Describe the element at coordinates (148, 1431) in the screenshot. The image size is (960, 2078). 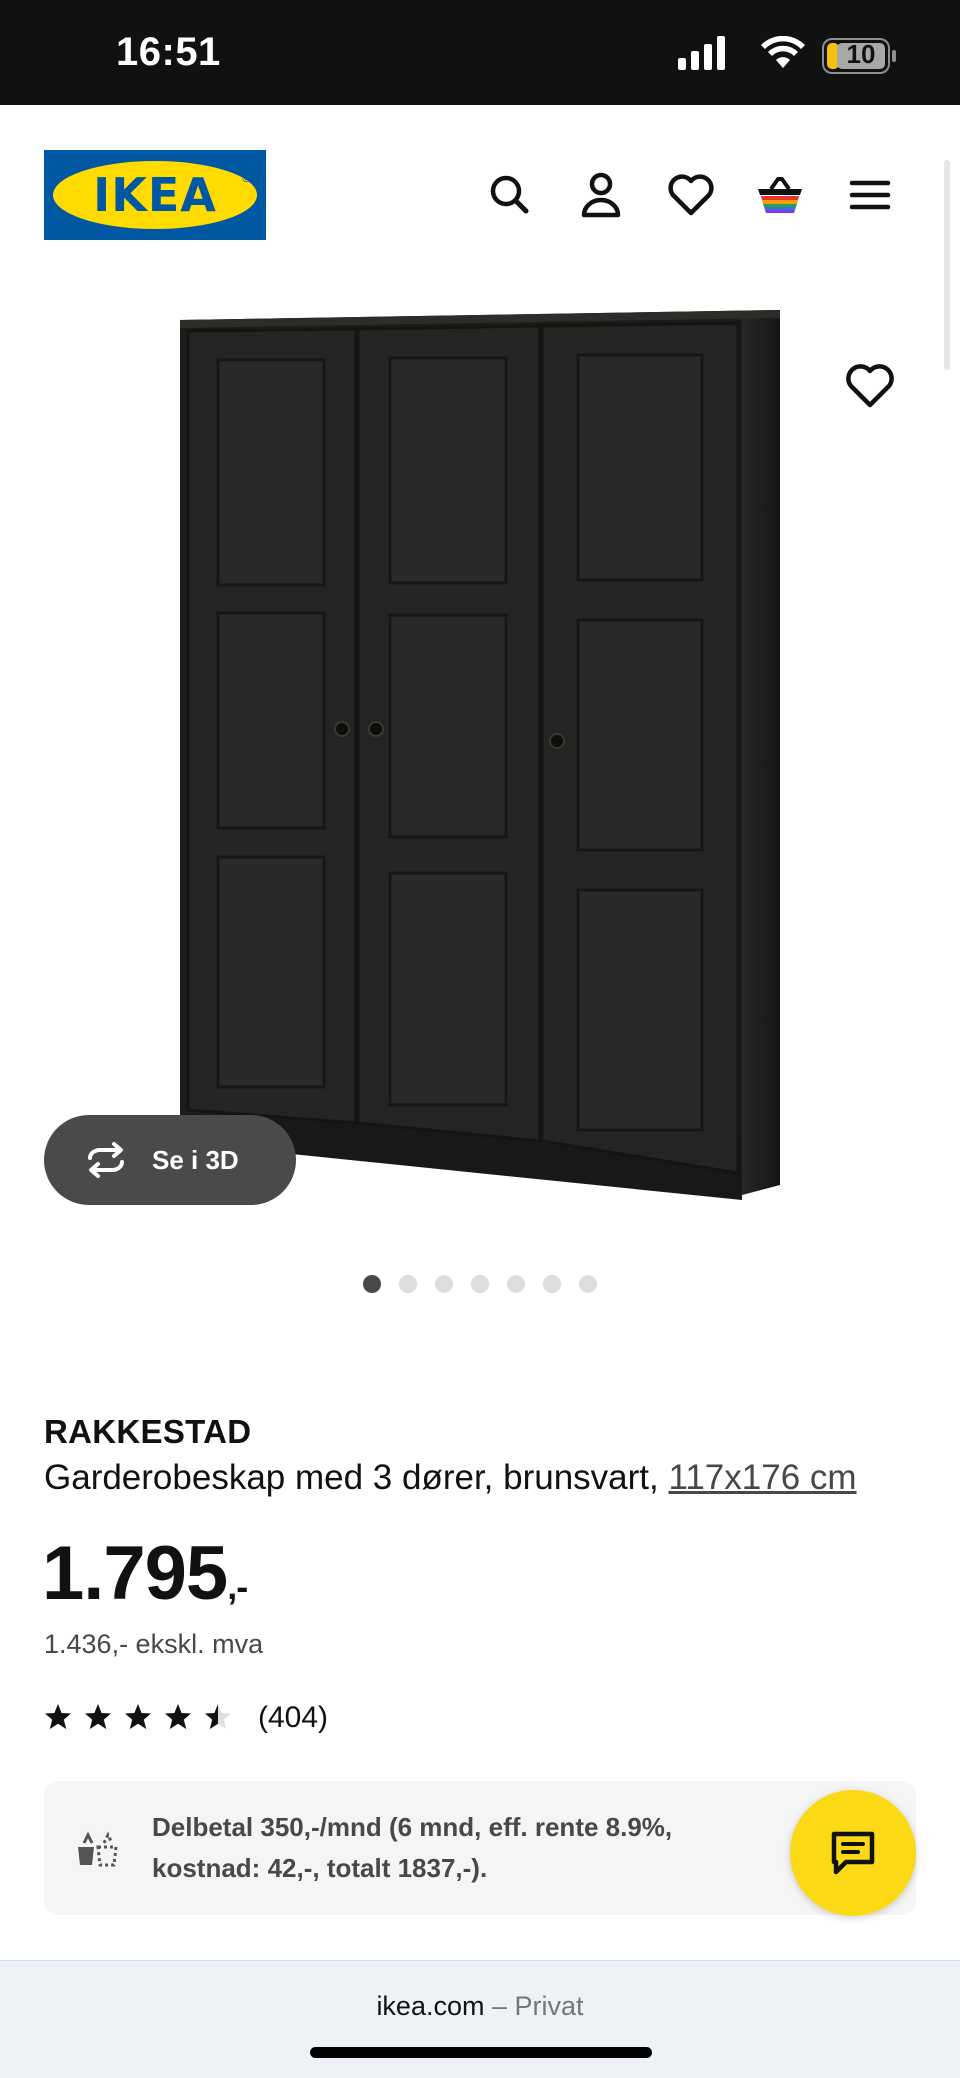
I see `product-name: RAKKESTAD` at that location.